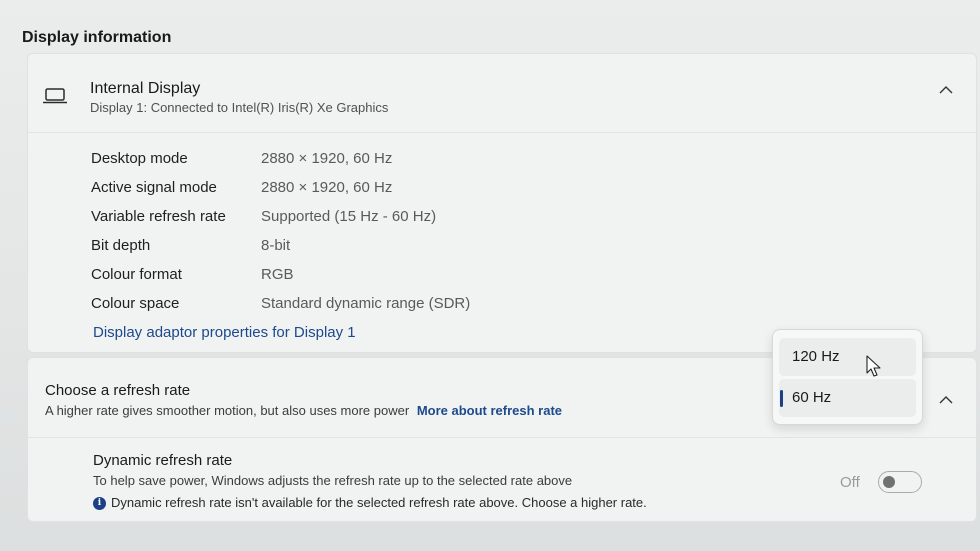  What do you see at coordinates (276, 245) in the screenshot?
I see `info-value: 8-bit` at bounding box center [276, 245].